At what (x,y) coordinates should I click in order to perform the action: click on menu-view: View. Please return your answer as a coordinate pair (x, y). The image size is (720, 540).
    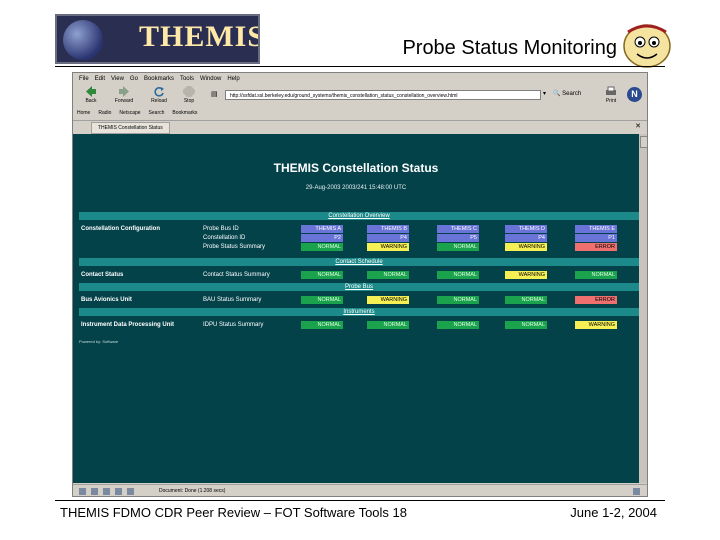
    Looking at the image, I should click on (117, 79).